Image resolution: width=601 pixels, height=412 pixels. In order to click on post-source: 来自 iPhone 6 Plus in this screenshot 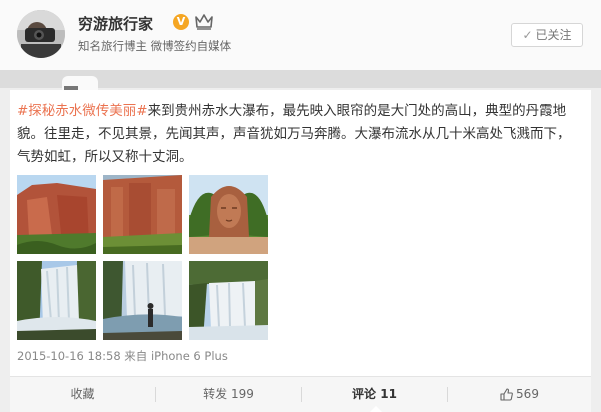, I will do `click(176, 356)`.